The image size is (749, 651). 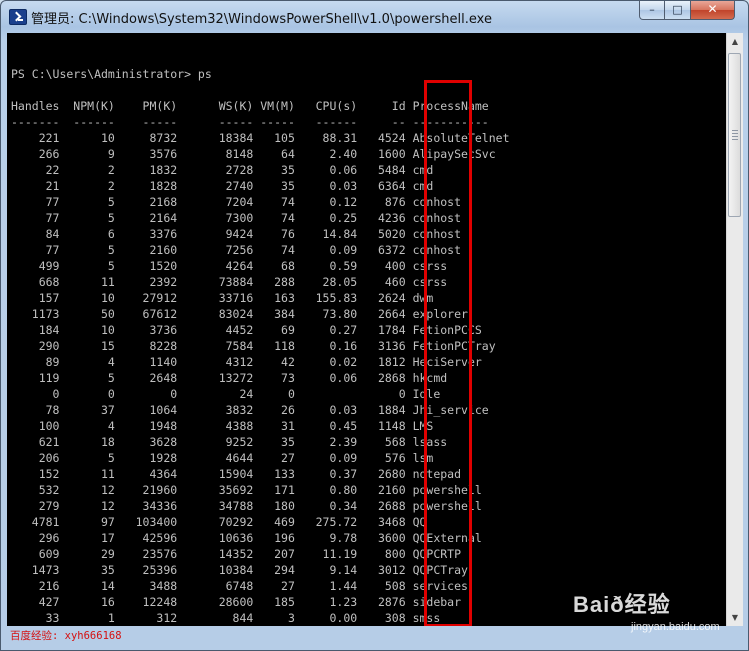 What do you see at coordinates (448, 353) in the screenshot?
I see `id-column-highlight` at bounding box center [448, 353].